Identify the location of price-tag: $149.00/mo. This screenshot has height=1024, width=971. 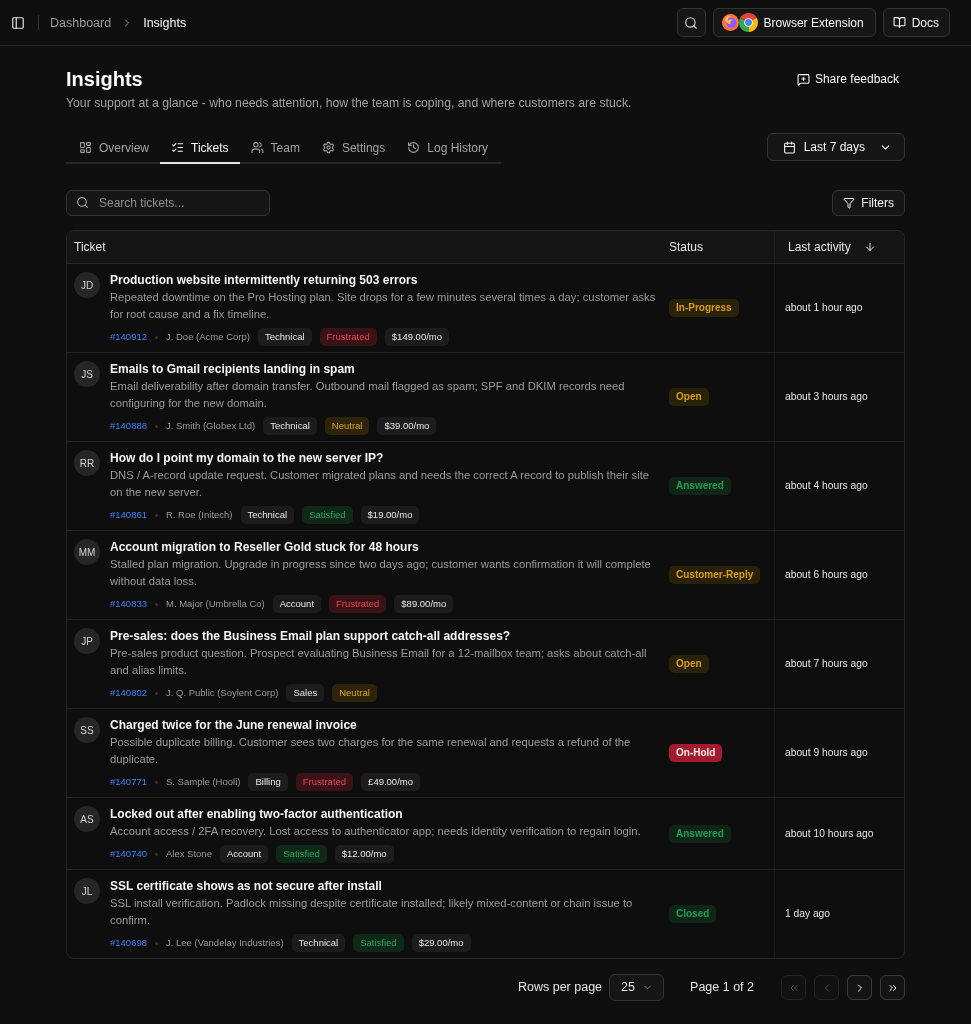
(416, 337).